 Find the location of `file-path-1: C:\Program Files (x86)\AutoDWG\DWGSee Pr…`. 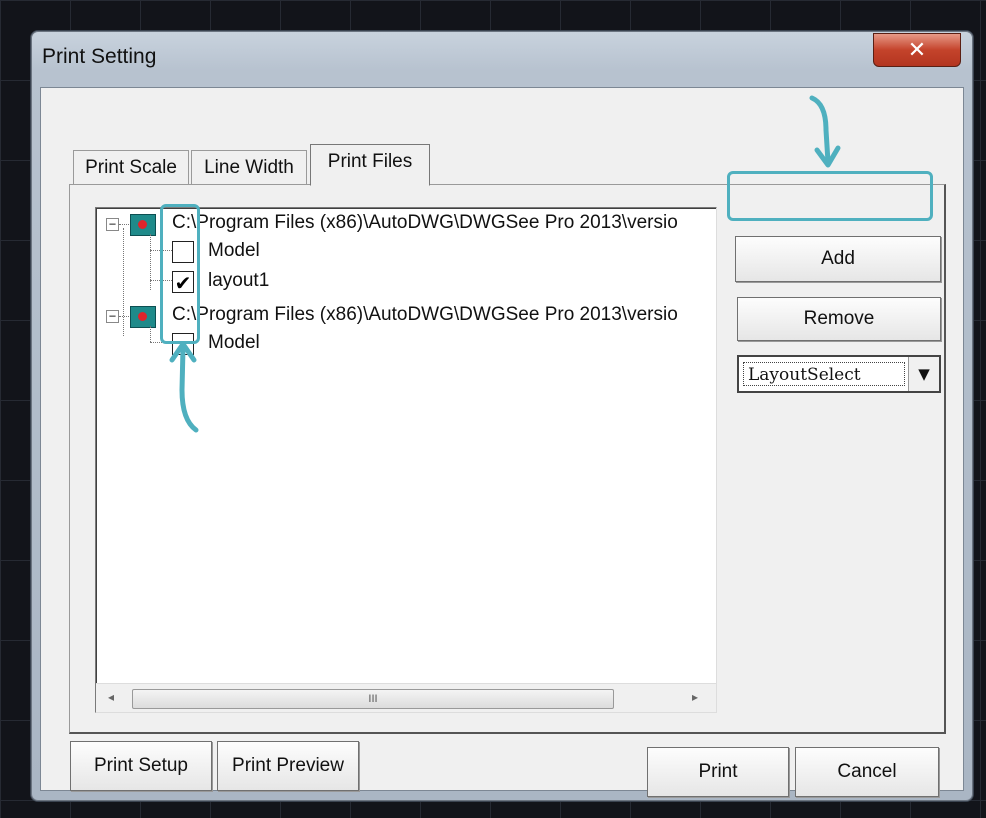

file-path-1: C:\Program Files (x86)\AutoDWG\DWGSee Pr… is located at coordinates (425, 223).